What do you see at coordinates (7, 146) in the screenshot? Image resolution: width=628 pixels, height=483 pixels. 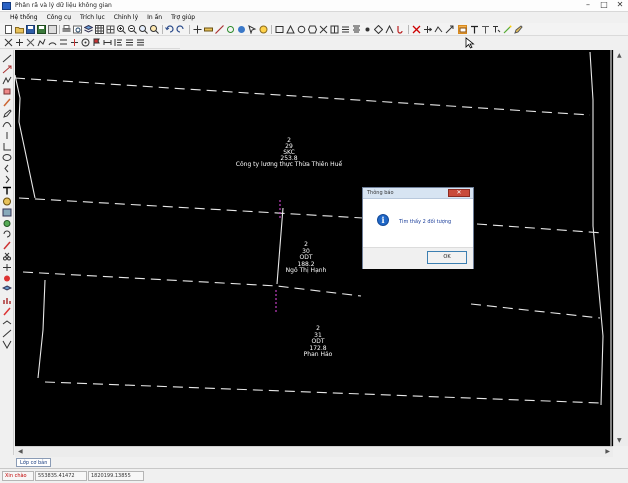 I see `angle-icon` at bounding box center [7, 146].